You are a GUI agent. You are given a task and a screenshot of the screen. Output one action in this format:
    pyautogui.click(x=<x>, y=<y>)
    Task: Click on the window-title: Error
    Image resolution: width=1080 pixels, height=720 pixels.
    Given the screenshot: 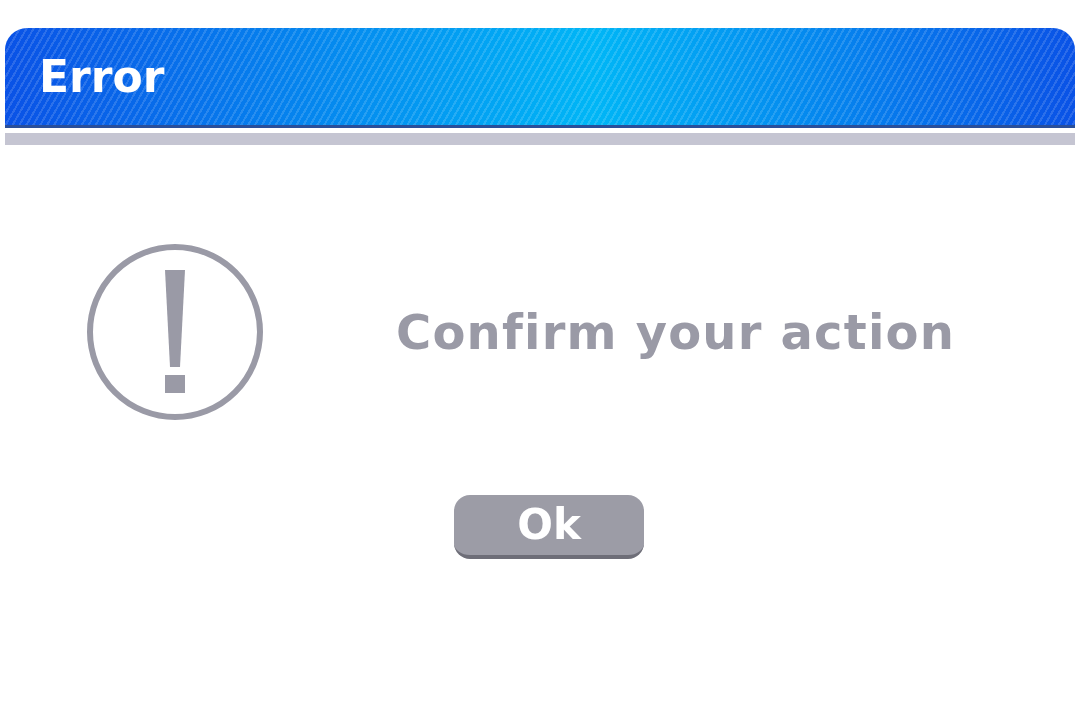 What is the action you would take?
    pyautogui.click(x=102, y=76)
    